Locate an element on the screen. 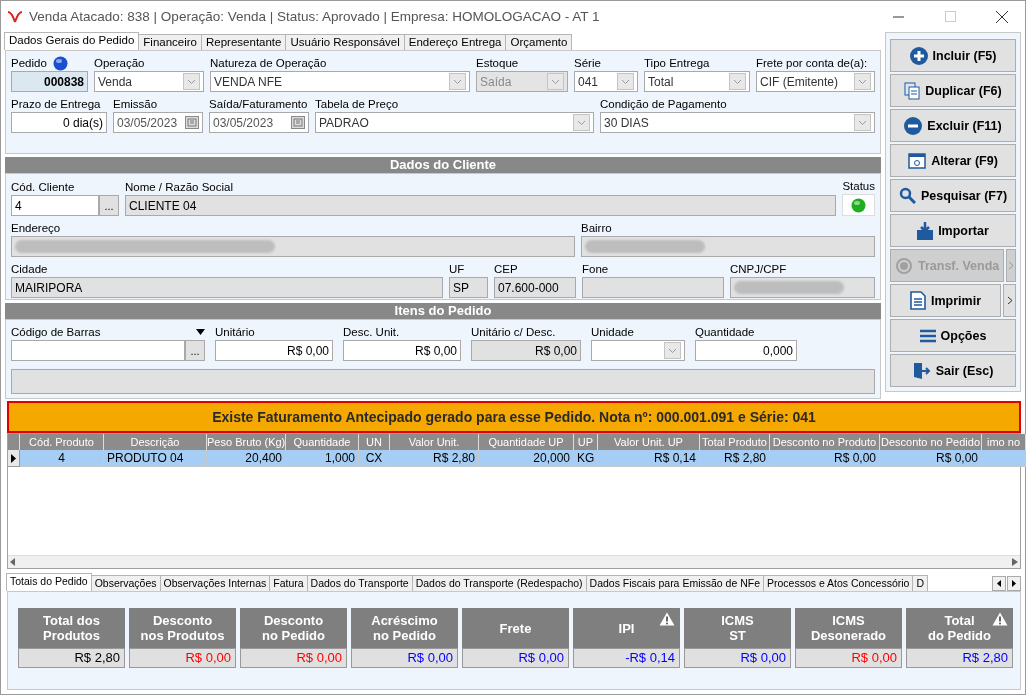 Image resolution: width=1026 pixels, height=695 pixels. field-label: Operação is located at coordinates (119, 63).